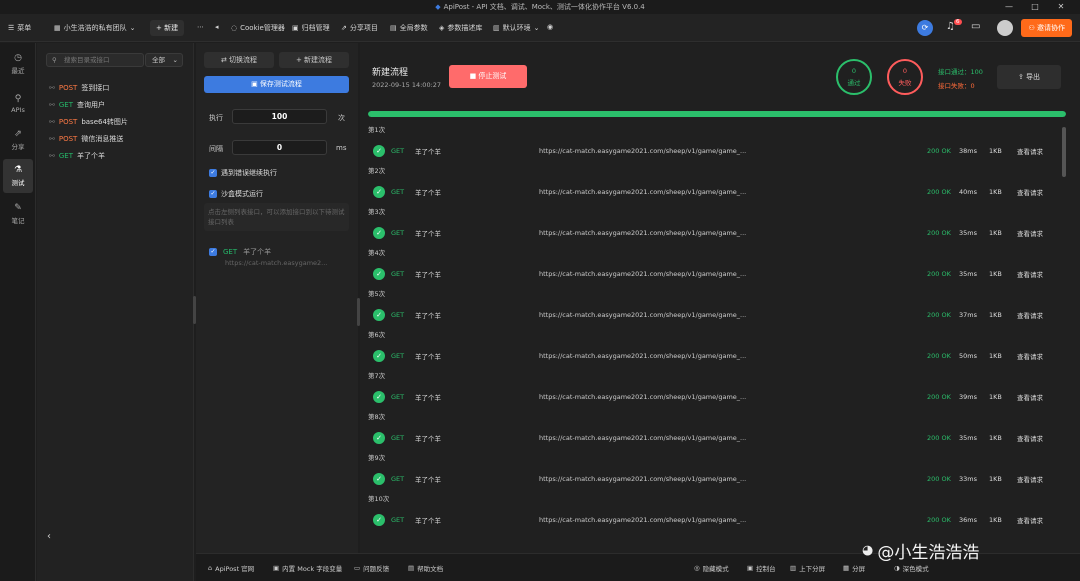 This screenshot has height=581, width=1080. What do you see at coordinates (1061, 7) in the screenshot?
I see `close-button: ✕` at bounding box center [1061, 7].